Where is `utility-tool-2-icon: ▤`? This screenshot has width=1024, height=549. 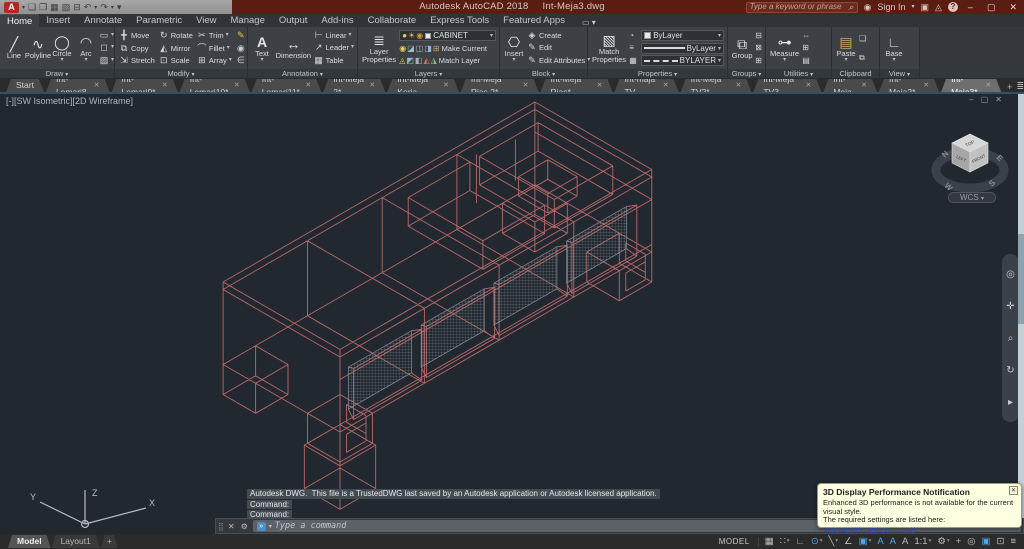 utility-tool-2-icon: ▤ is located at coordinates (806, 60).